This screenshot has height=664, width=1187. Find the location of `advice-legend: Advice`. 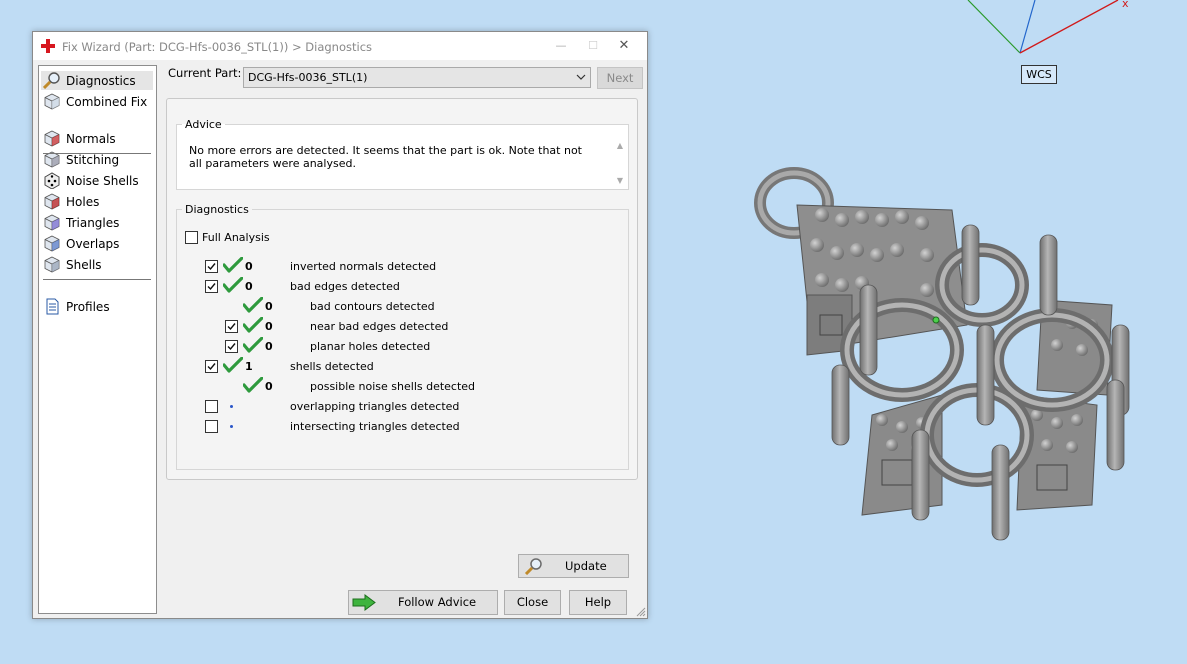

advice-legend: Advice is located at coordinates (203, 124).